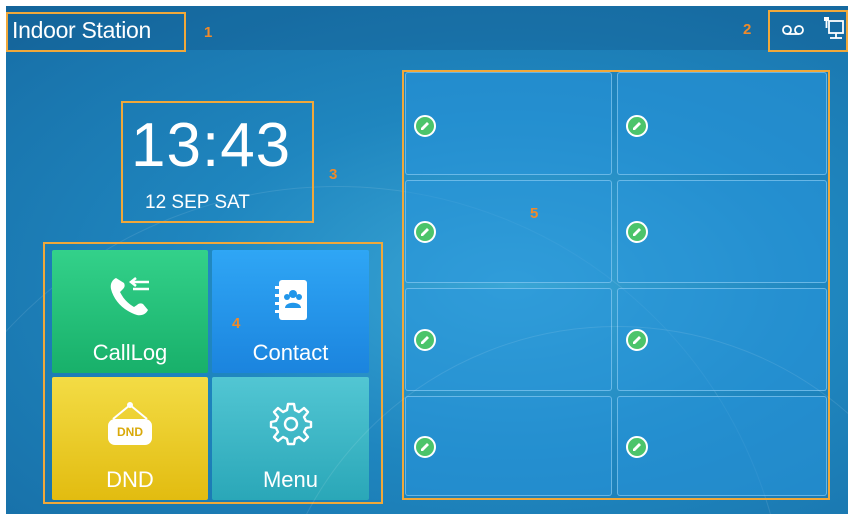  What do you see at coordinates (747, 29) in the screenshot?
I see `annotation-number-2: 2` at bounding box center [747, 29].